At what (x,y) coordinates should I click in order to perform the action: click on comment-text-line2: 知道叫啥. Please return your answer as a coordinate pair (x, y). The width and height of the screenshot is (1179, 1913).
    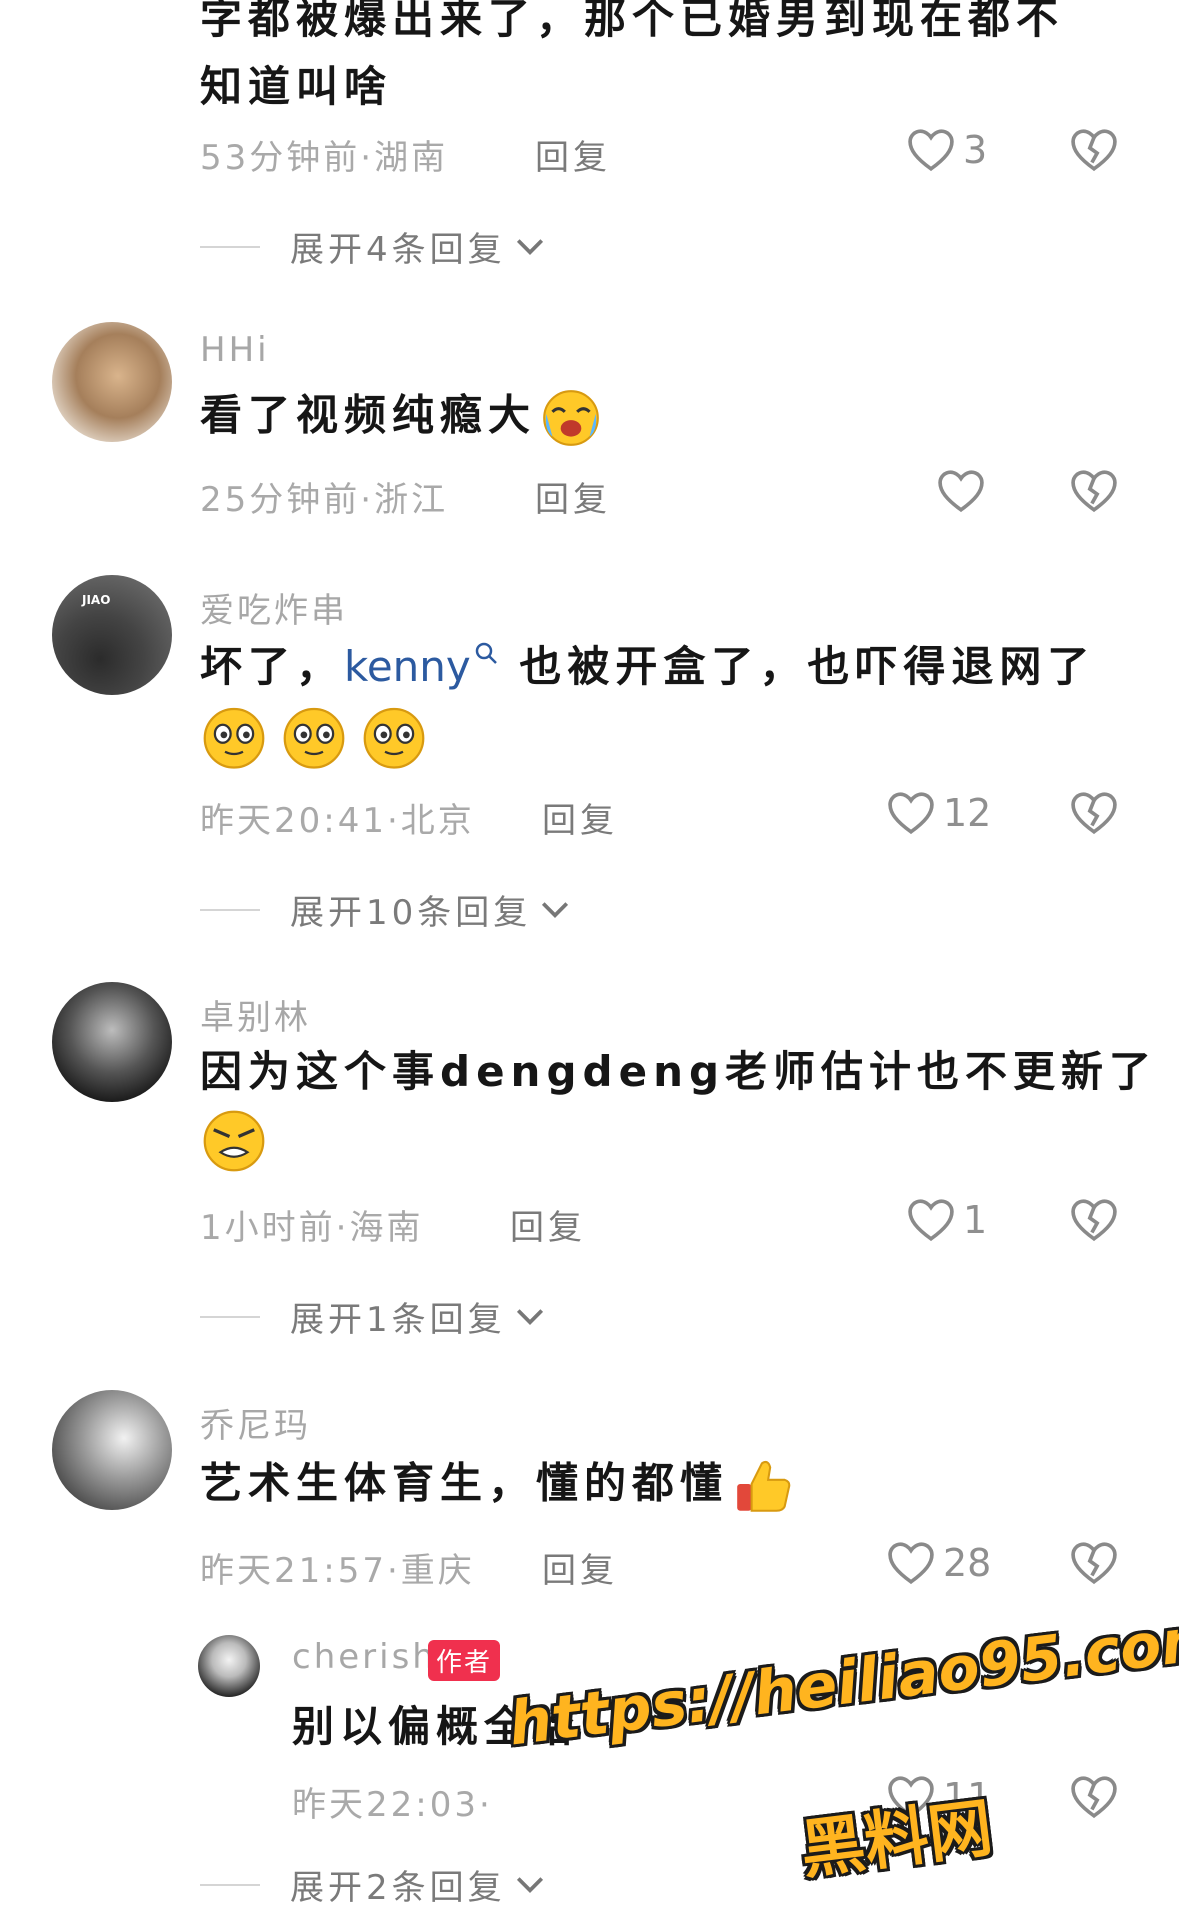
    Looking at the image, I should click on (296, 86).